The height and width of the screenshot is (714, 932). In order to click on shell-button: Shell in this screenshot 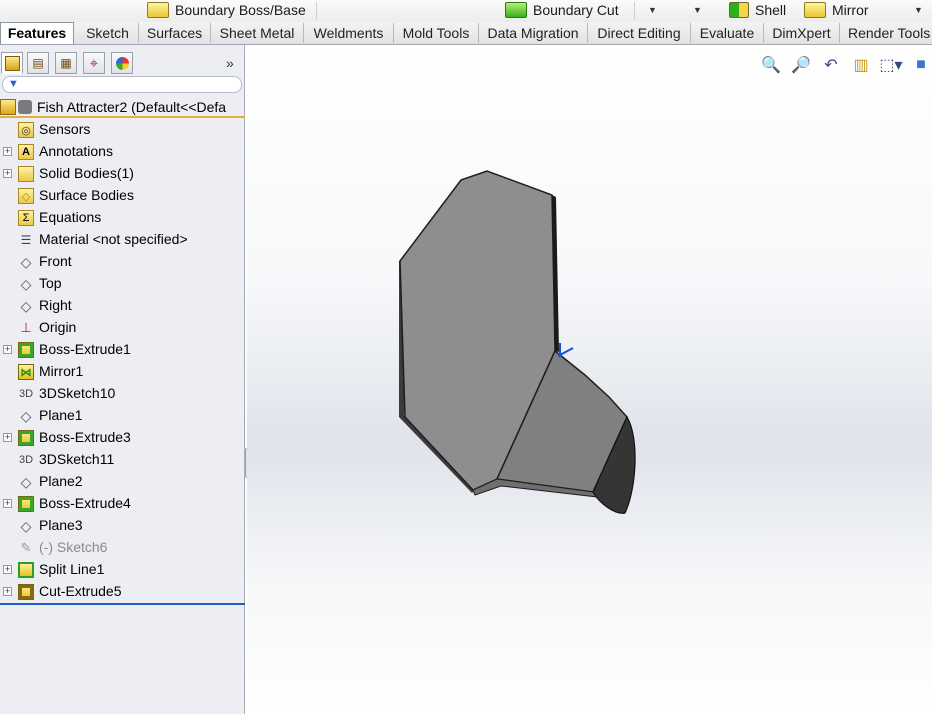, I will do `click(757, 10)`.